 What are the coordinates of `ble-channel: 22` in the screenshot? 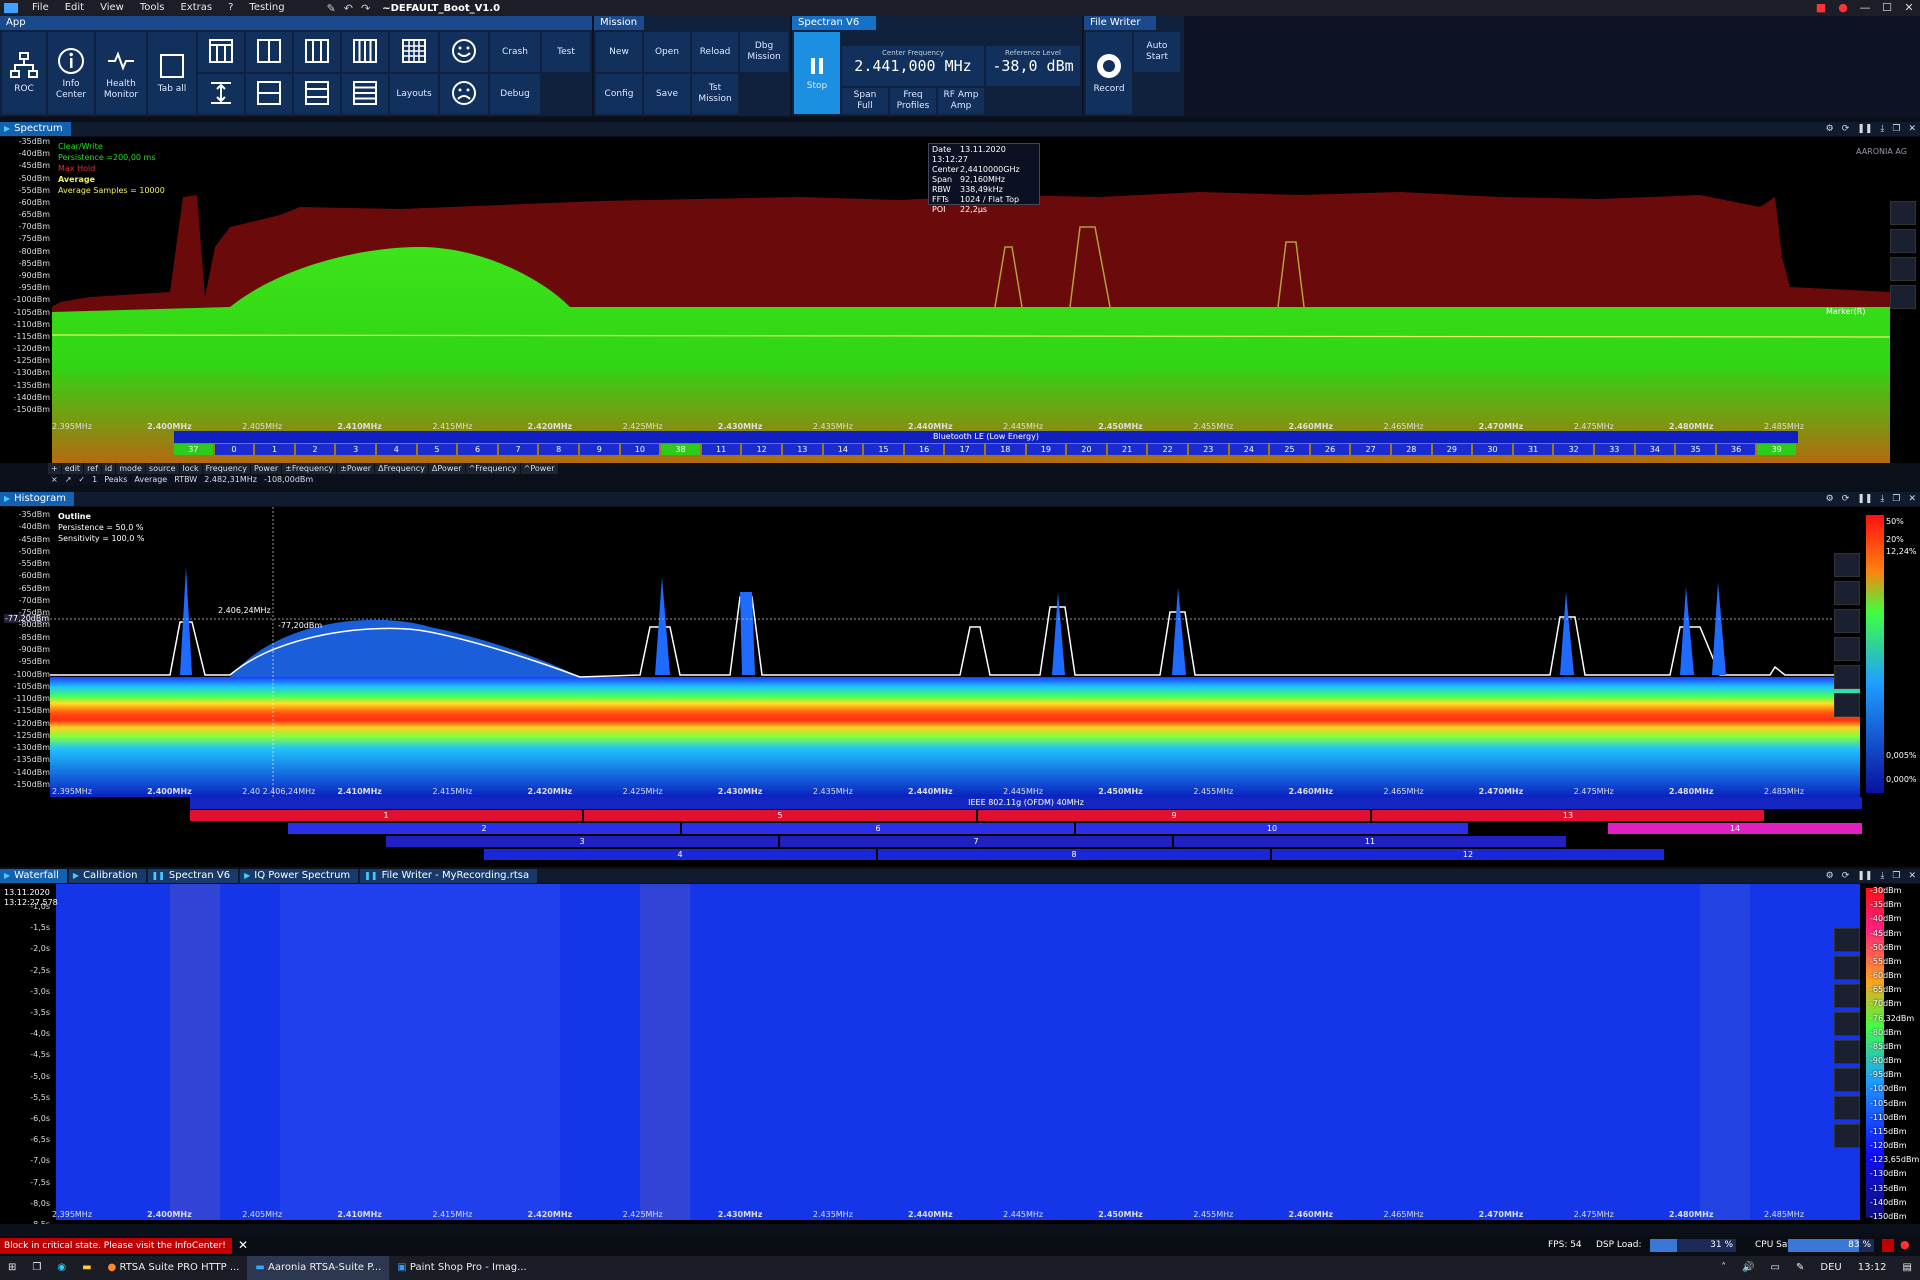 It's located at (1167, 449).